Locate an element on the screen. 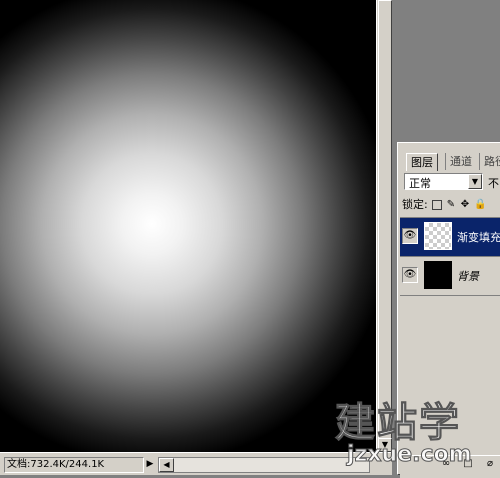 Image resolution: width=500 pixels, height=478 pixels. scroll-thumb is located at coordinates (385, 221).